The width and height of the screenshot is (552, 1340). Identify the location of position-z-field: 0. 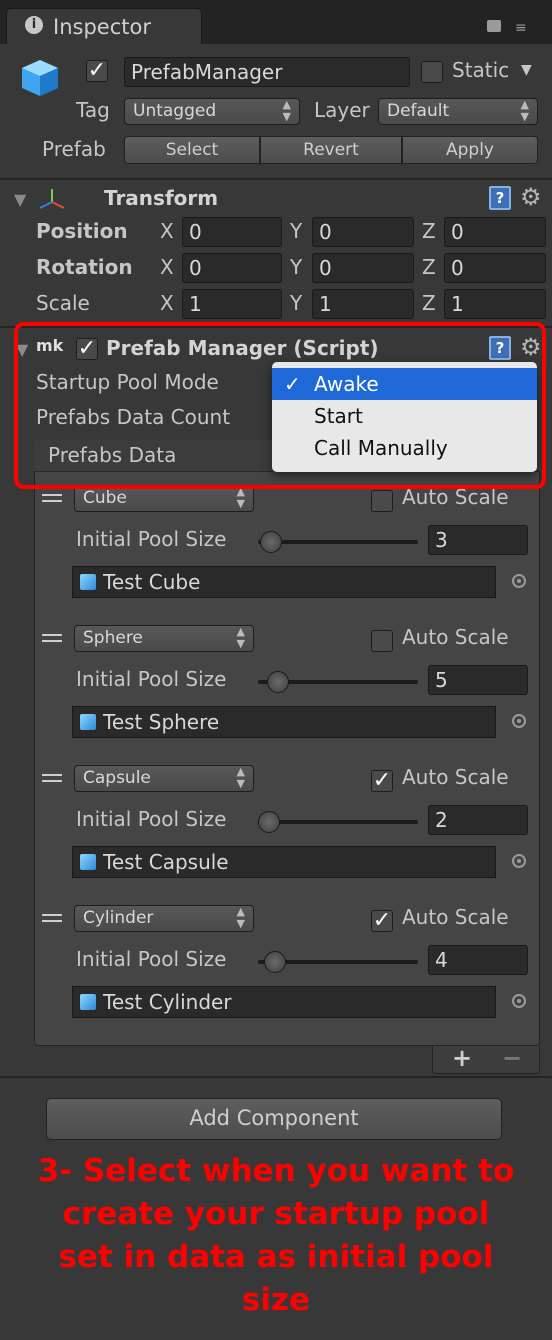
(495, 232).